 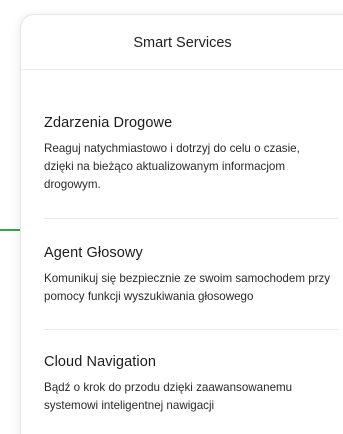 I want to click on card-header: Smart Services, so click(x=182, y=42).